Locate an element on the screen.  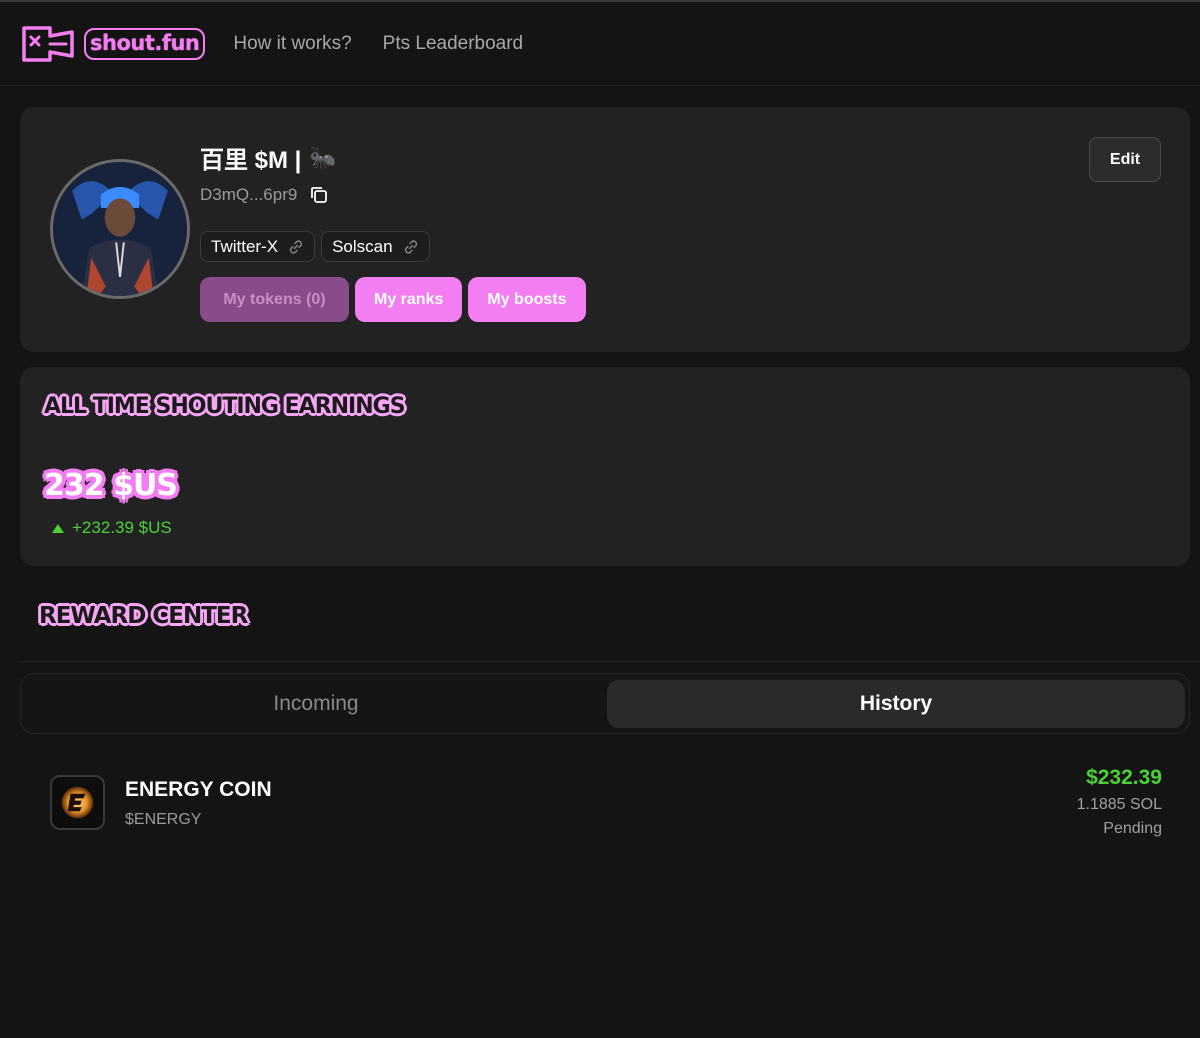
reward-values: $232.39 1.1885 SOL Pending is located at coordinates (1119, 802).